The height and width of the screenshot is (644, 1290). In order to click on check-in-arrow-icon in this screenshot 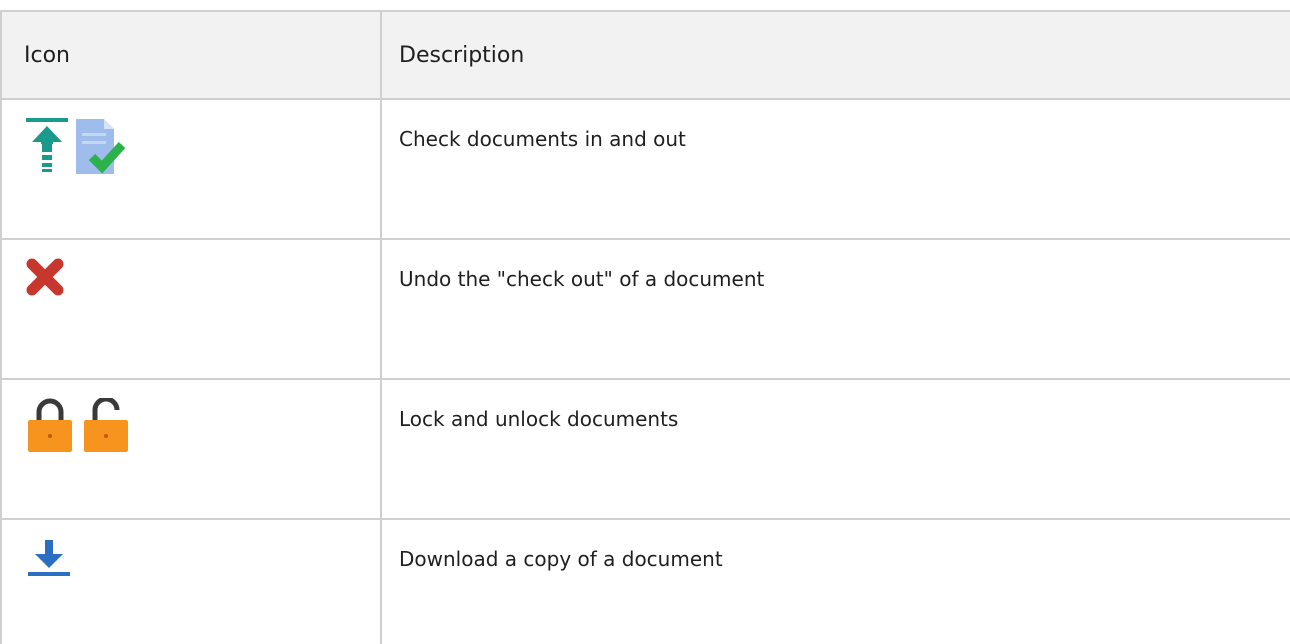, I will do `click(47, 146)`.